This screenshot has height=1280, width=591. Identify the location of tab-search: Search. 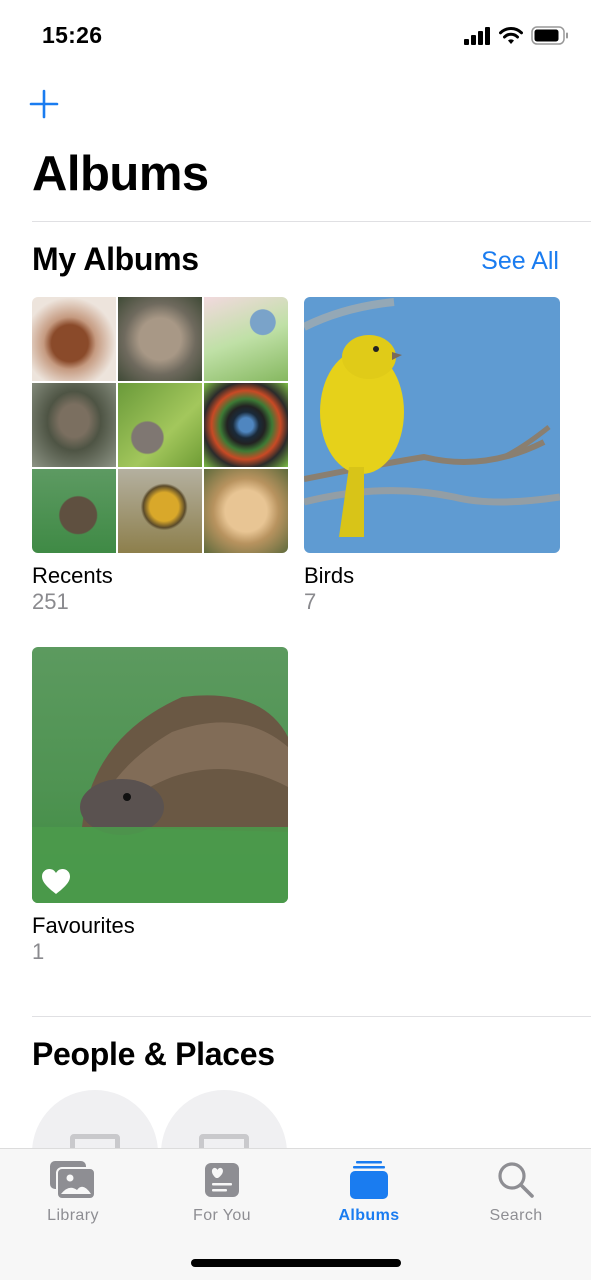
(516, 1191).